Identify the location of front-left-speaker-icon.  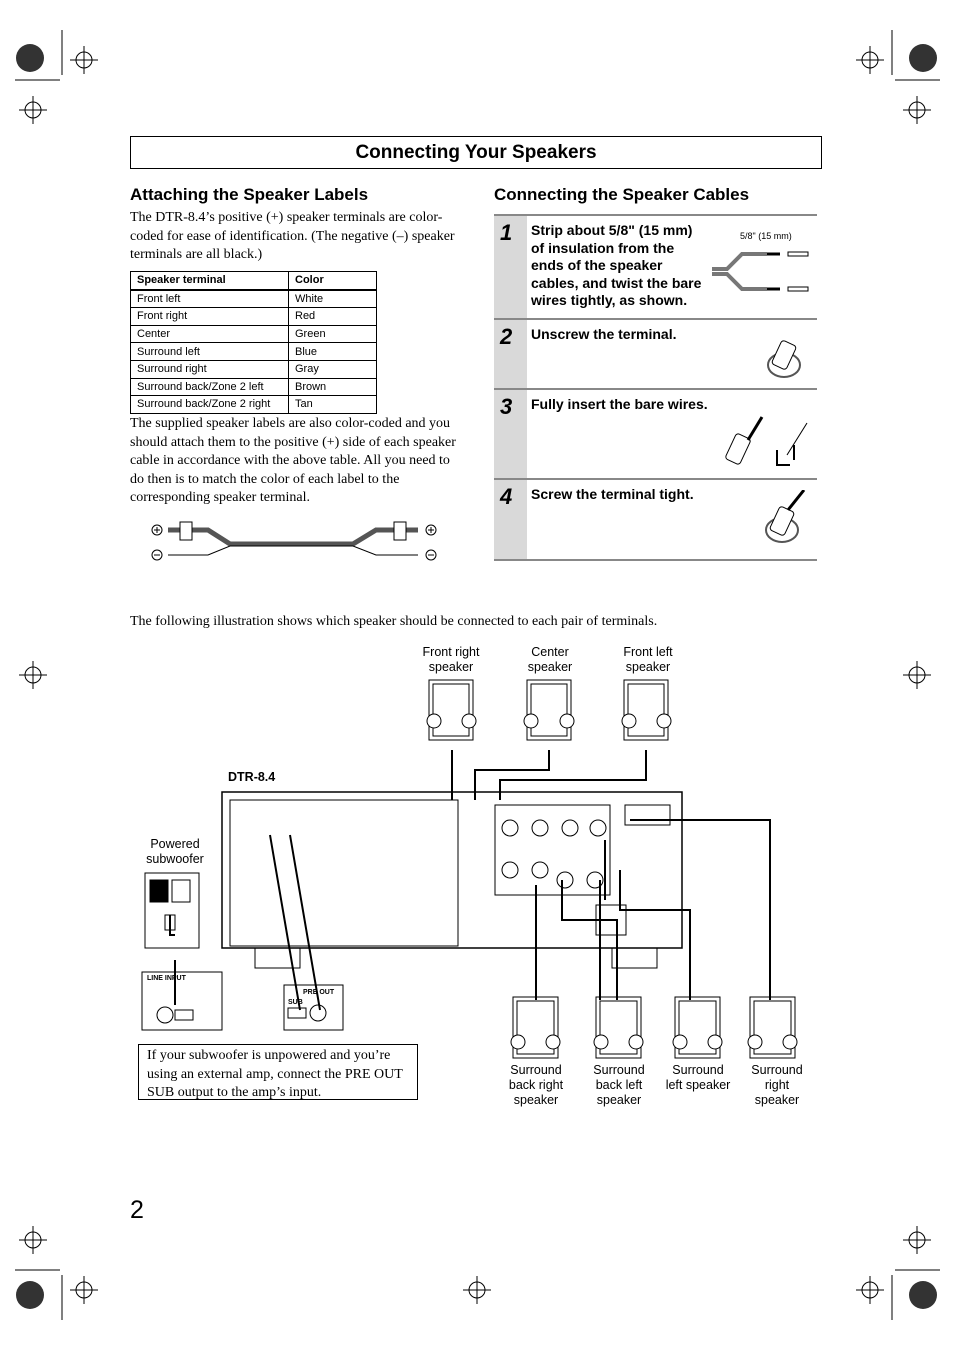
(646, 710).